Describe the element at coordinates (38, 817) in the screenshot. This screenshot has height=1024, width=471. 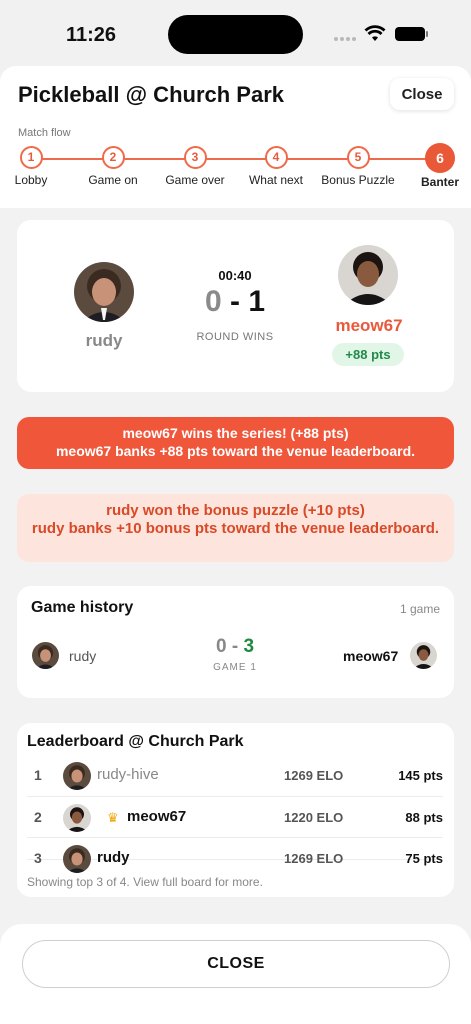
I see `rank: 2` at that location.